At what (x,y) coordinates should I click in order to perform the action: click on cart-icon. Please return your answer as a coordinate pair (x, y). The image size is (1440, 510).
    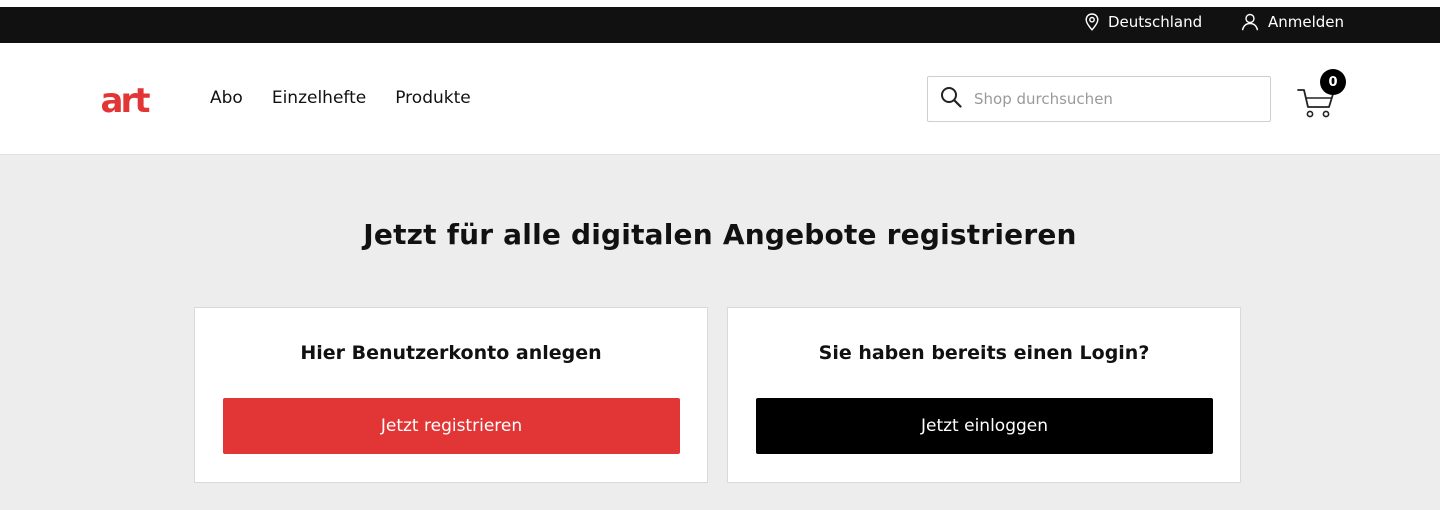
    Looking at the image, I should click on (1323, 107).